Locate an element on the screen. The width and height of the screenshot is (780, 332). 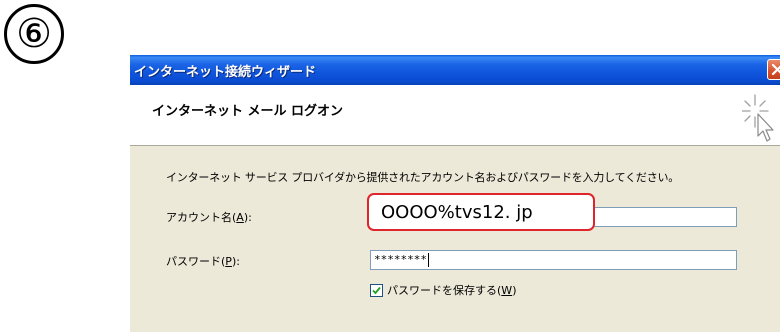
password-field: ******** is located at coordinates (553, 260).